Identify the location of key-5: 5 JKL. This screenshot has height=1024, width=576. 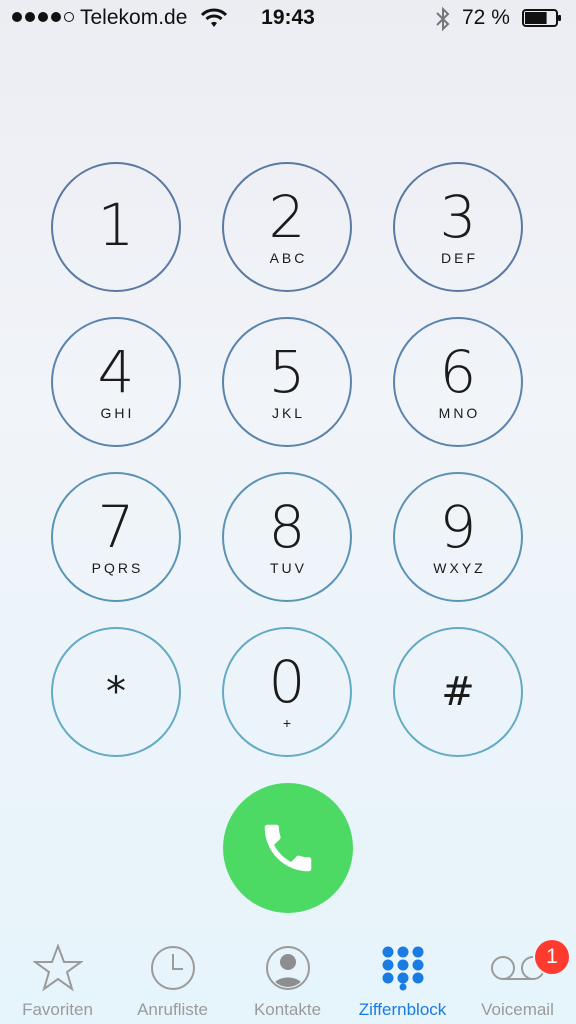
(287, 382).